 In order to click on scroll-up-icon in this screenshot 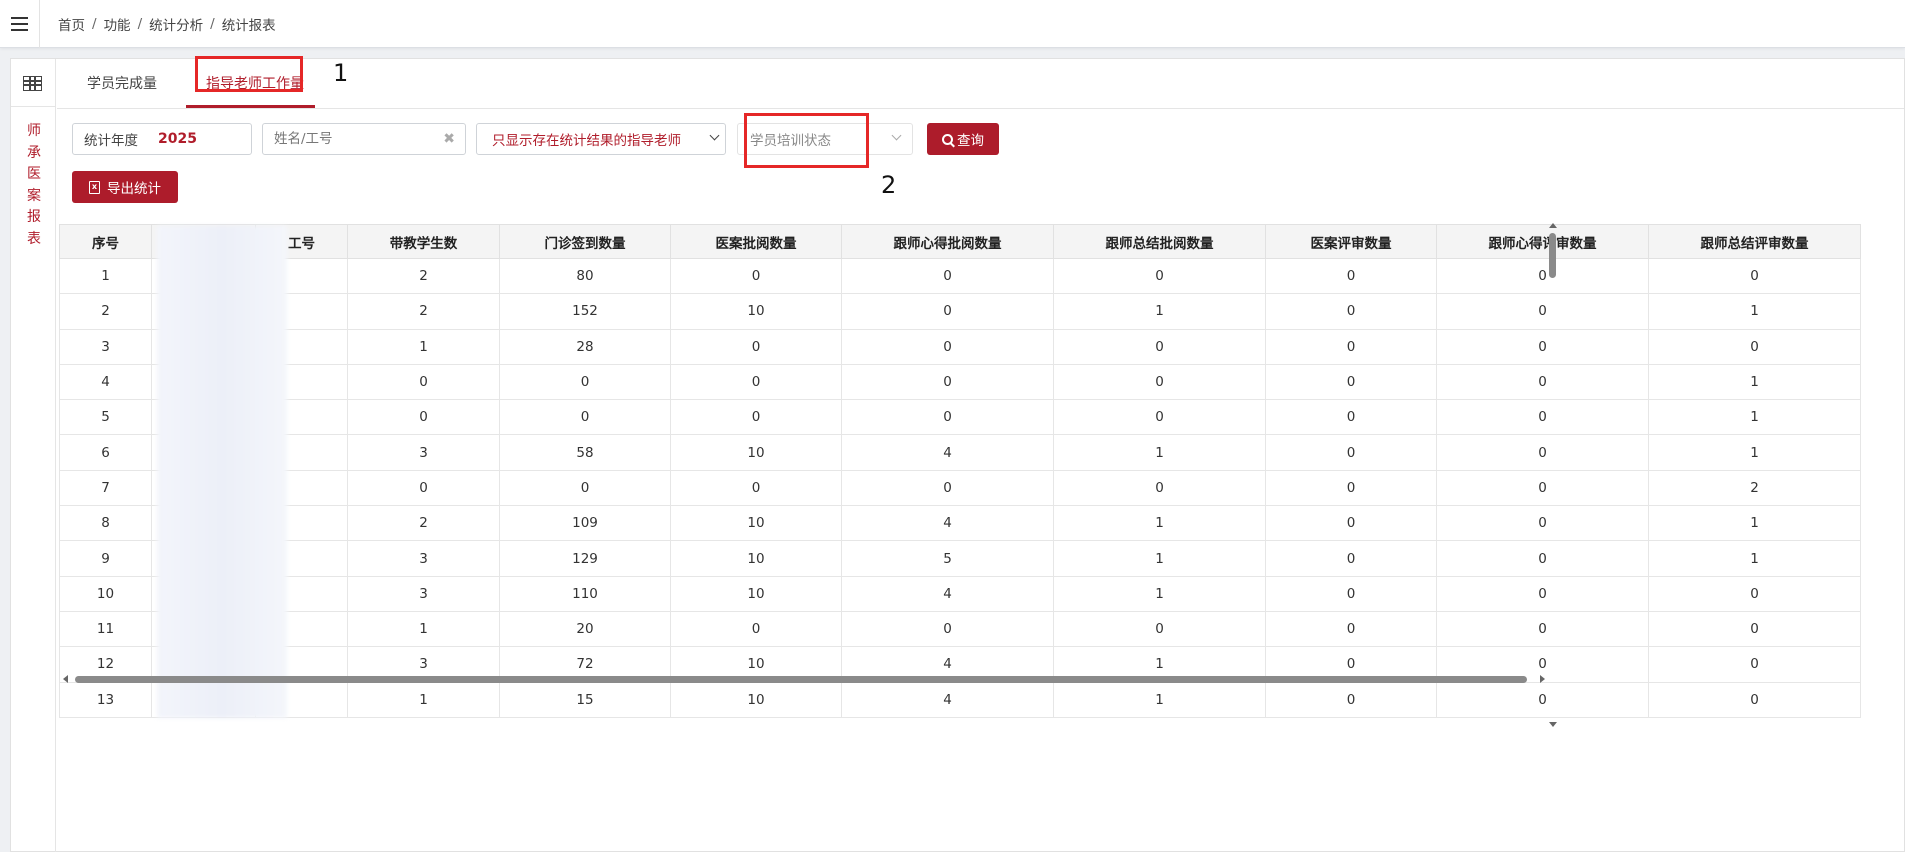, I will do `click(1553, 225)`.